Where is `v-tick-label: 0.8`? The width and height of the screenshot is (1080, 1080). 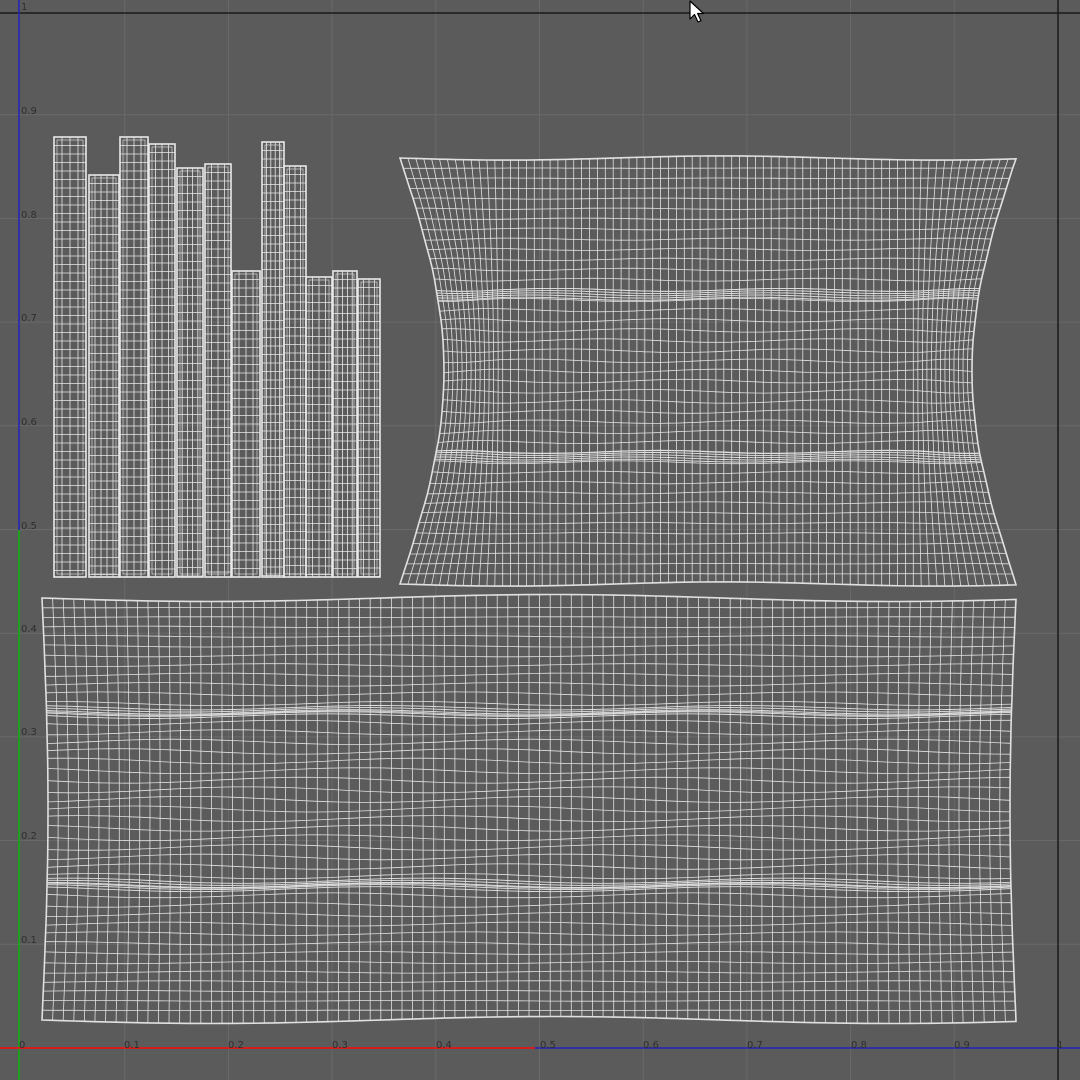
v-tick-label: 0.8 is located at coordinates (29, 215).